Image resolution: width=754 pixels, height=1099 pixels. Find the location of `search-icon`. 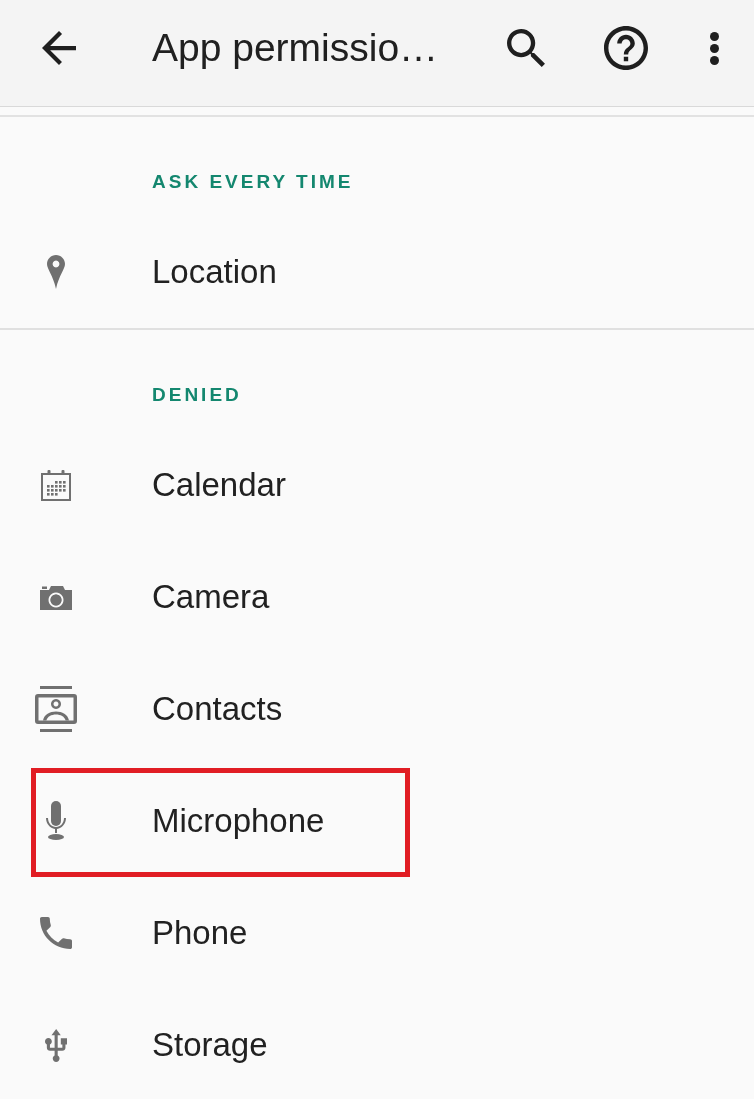

search-icon is located at coordinates (526, 48).